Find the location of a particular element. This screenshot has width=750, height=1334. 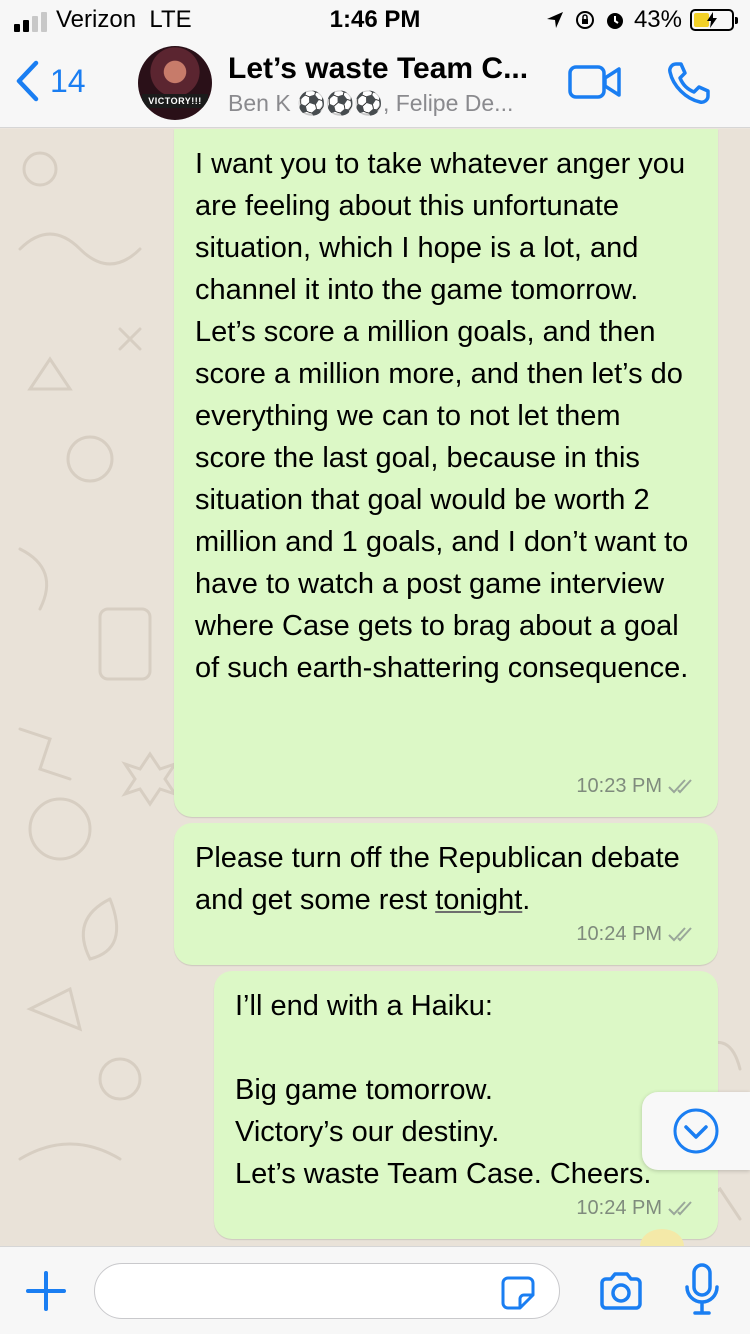

message-time-1: 10:23 PM is located at coordinates (619, 786).